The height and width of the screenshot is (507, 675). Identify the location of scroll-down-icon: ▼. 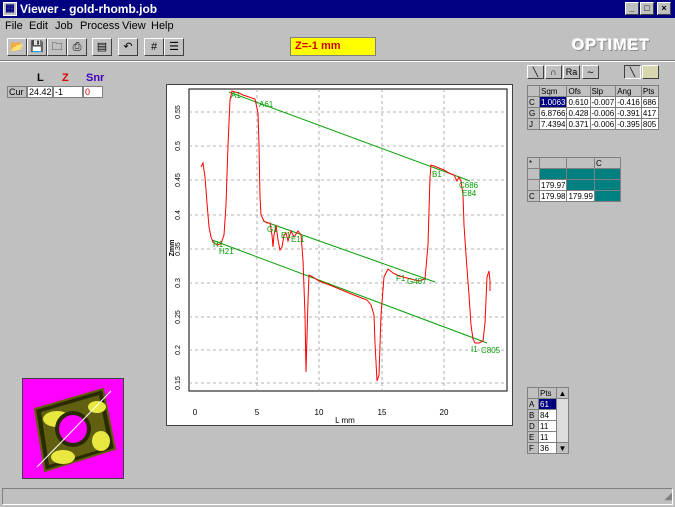
(562, 448).